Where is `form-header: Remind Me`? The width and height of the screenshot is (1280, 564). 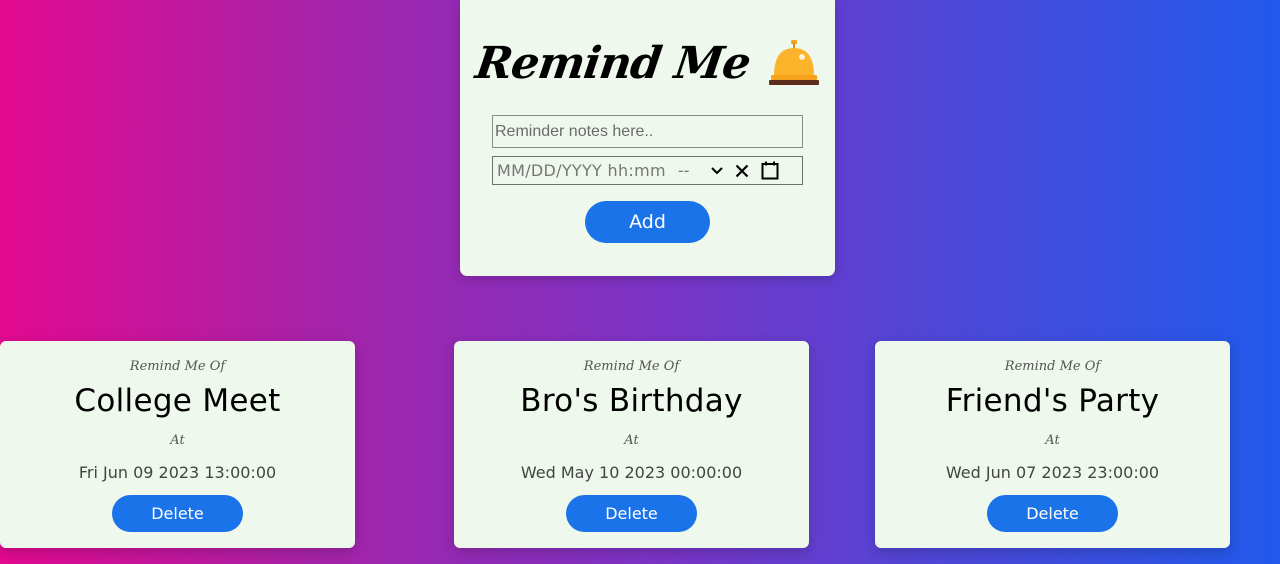
form-header: Remind Me is located at coordinates (647, 63).